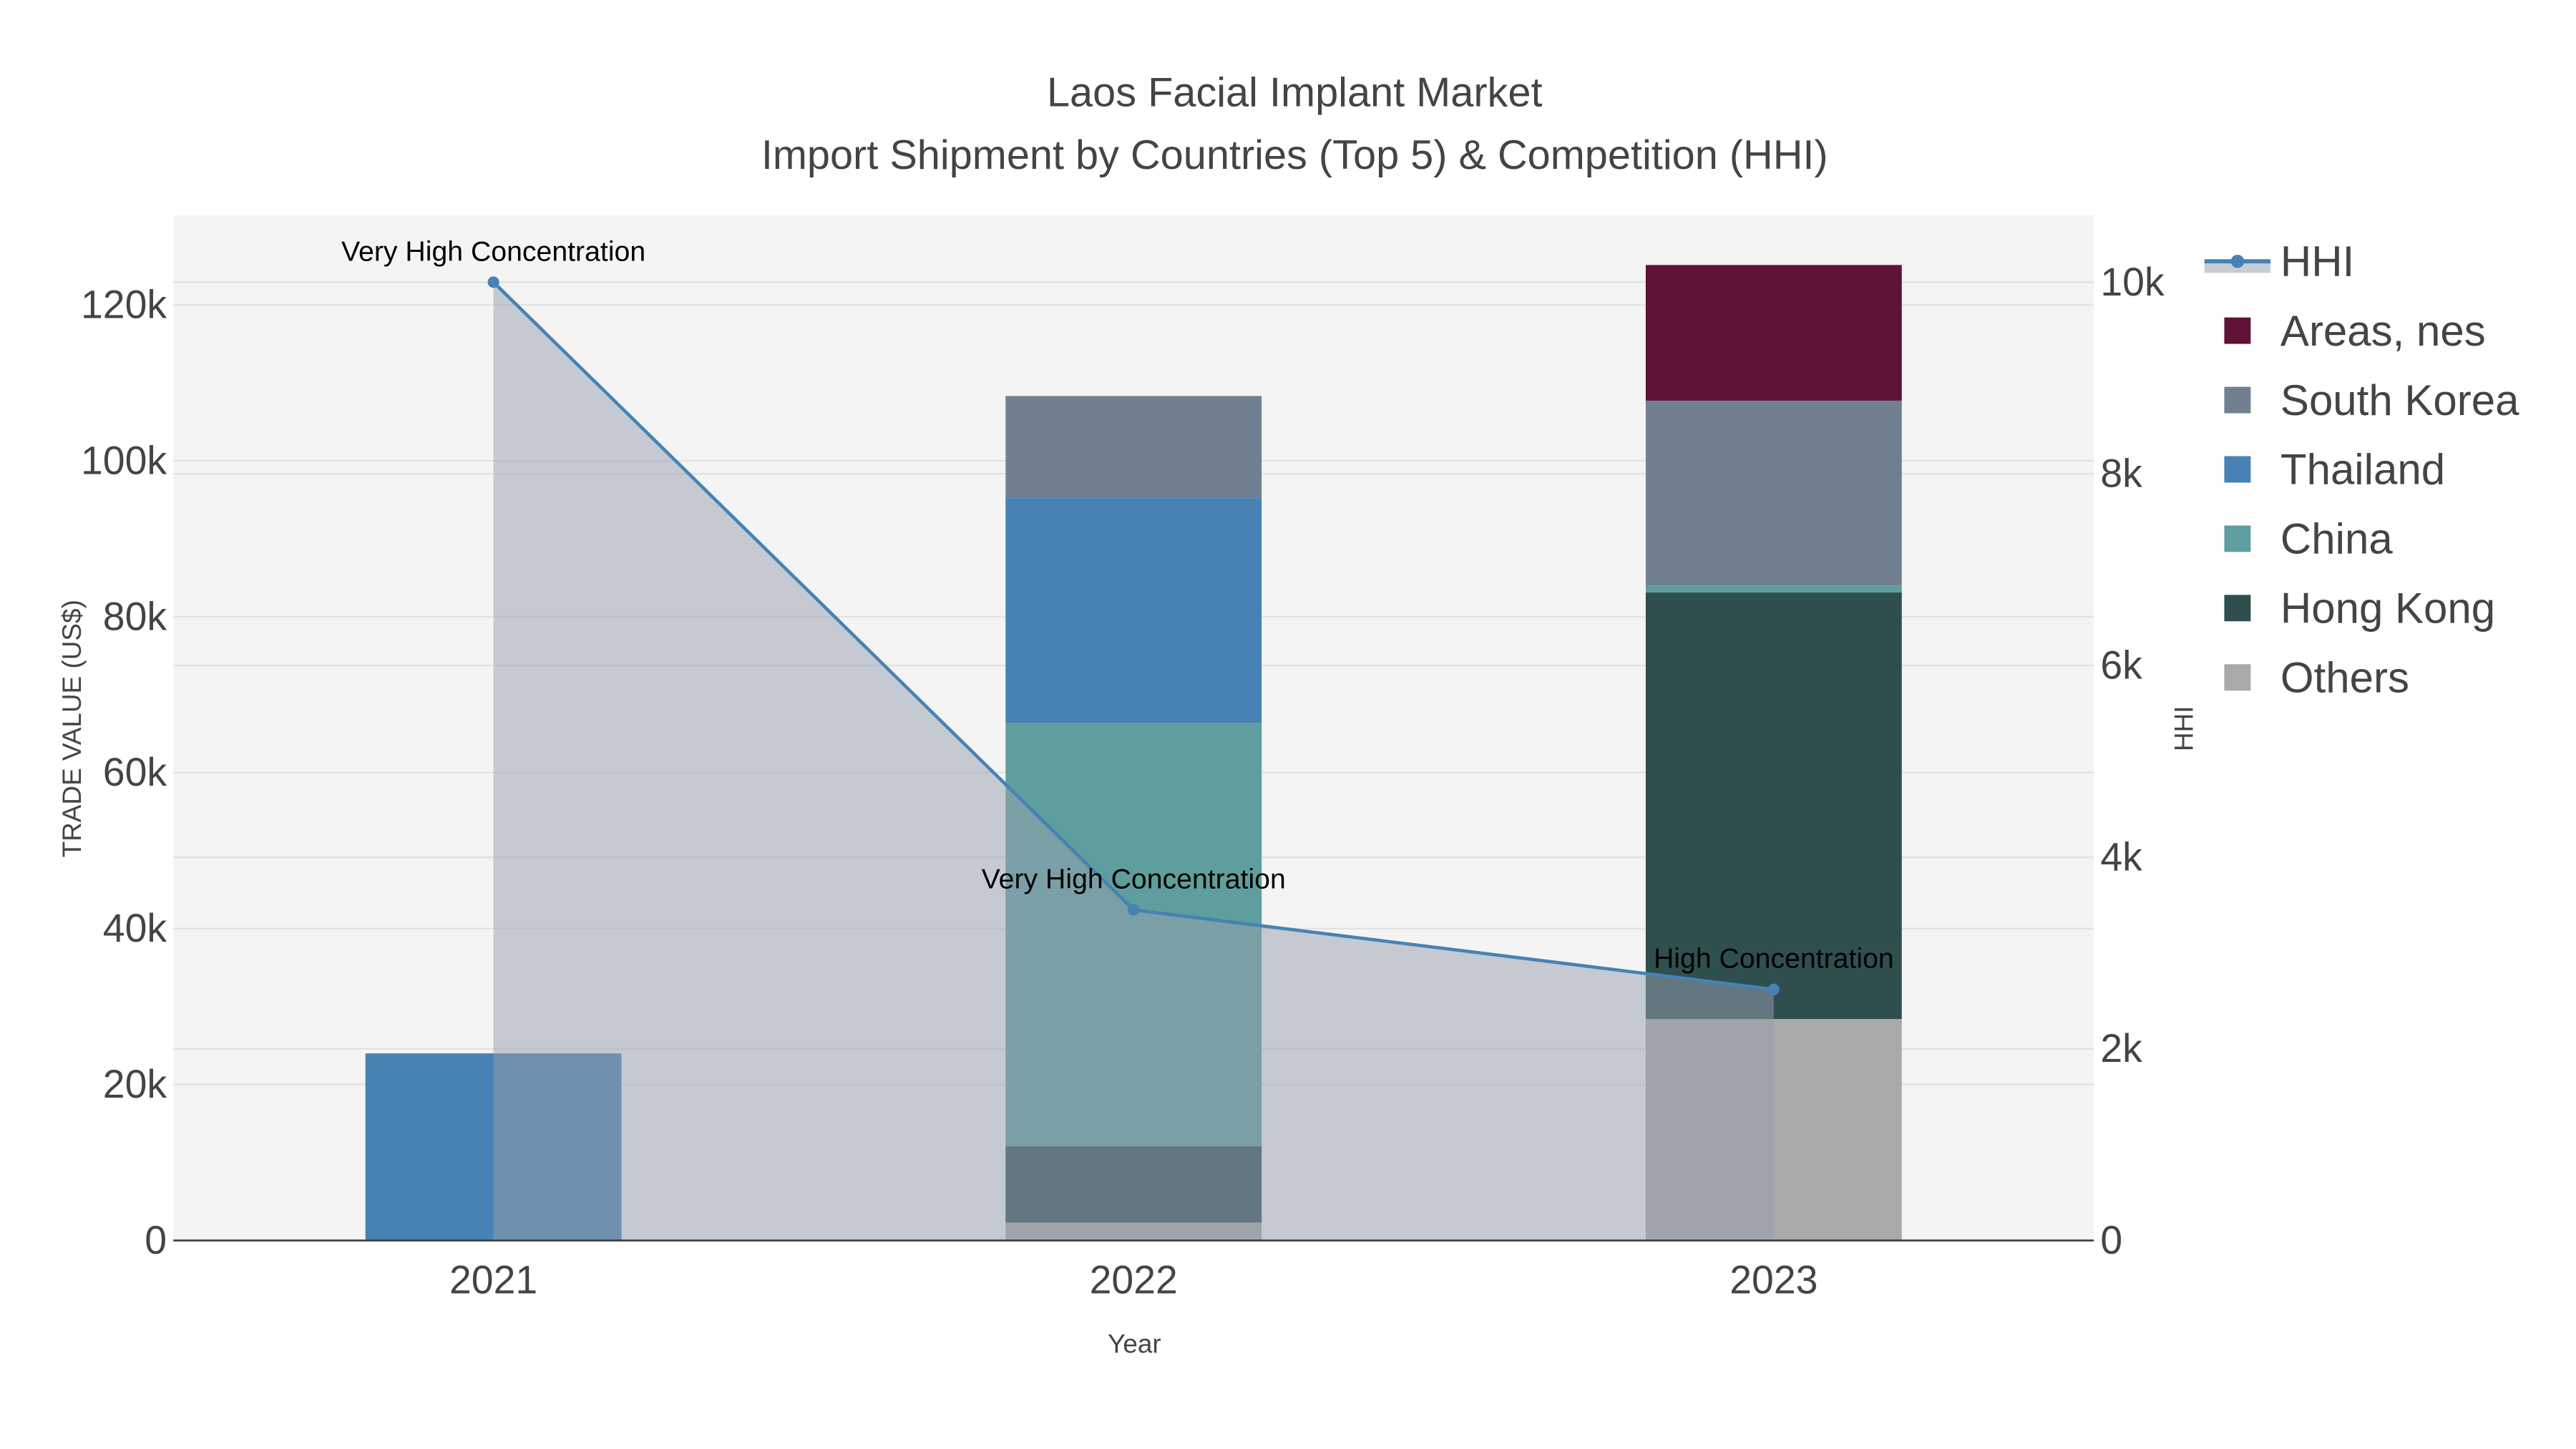  What do you see at coordinates (2383, 331) in the screenshot?
I see `legend-label: Areas, nes` at bounding box center [2383, 331].